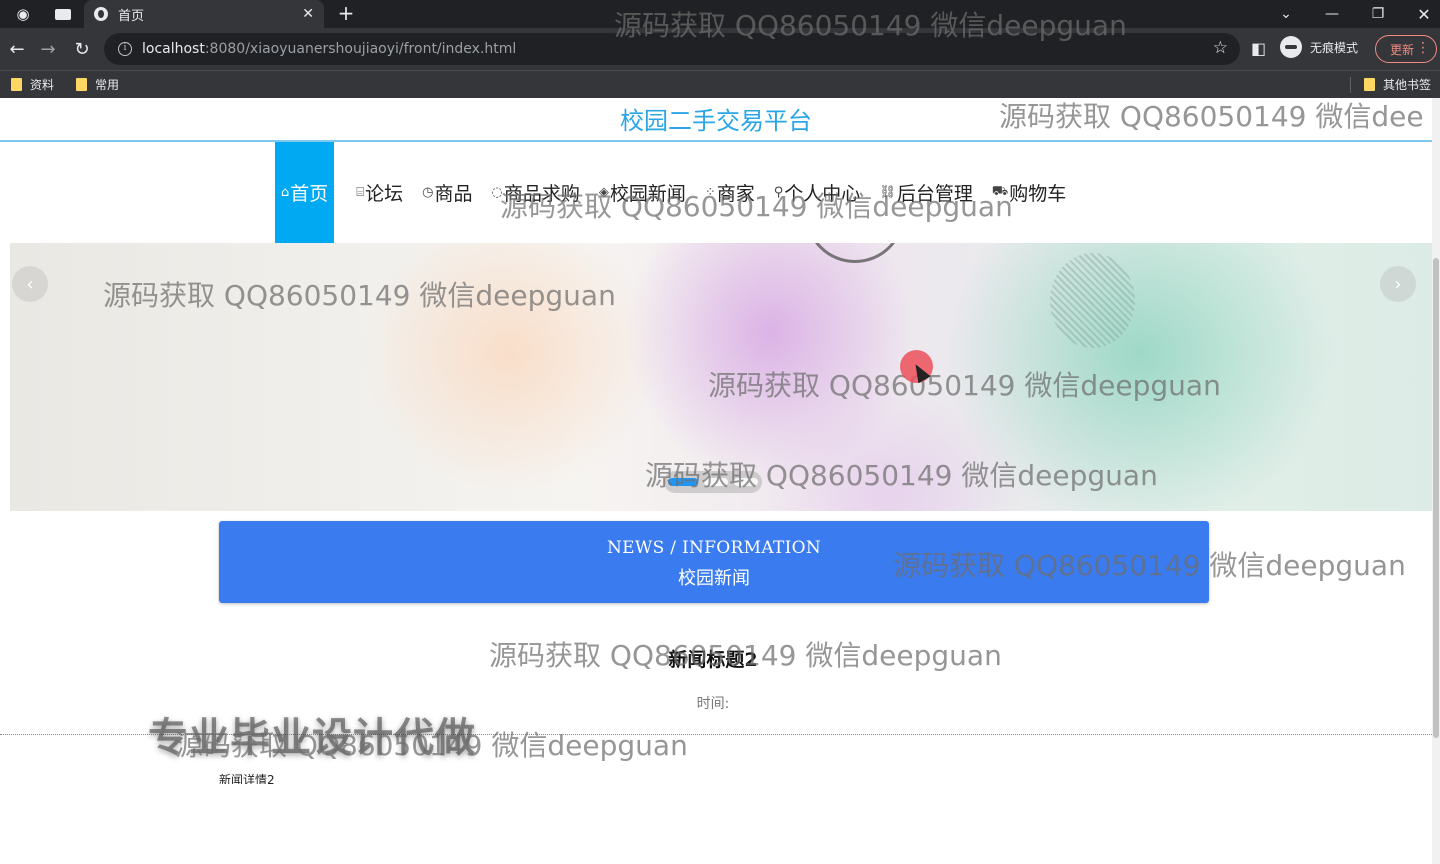 This screenshot has width=1440, height=864. Describe the element at coordinates (647, 194) in the screenshot. I see `nav-label: 校园新闻` at that location.